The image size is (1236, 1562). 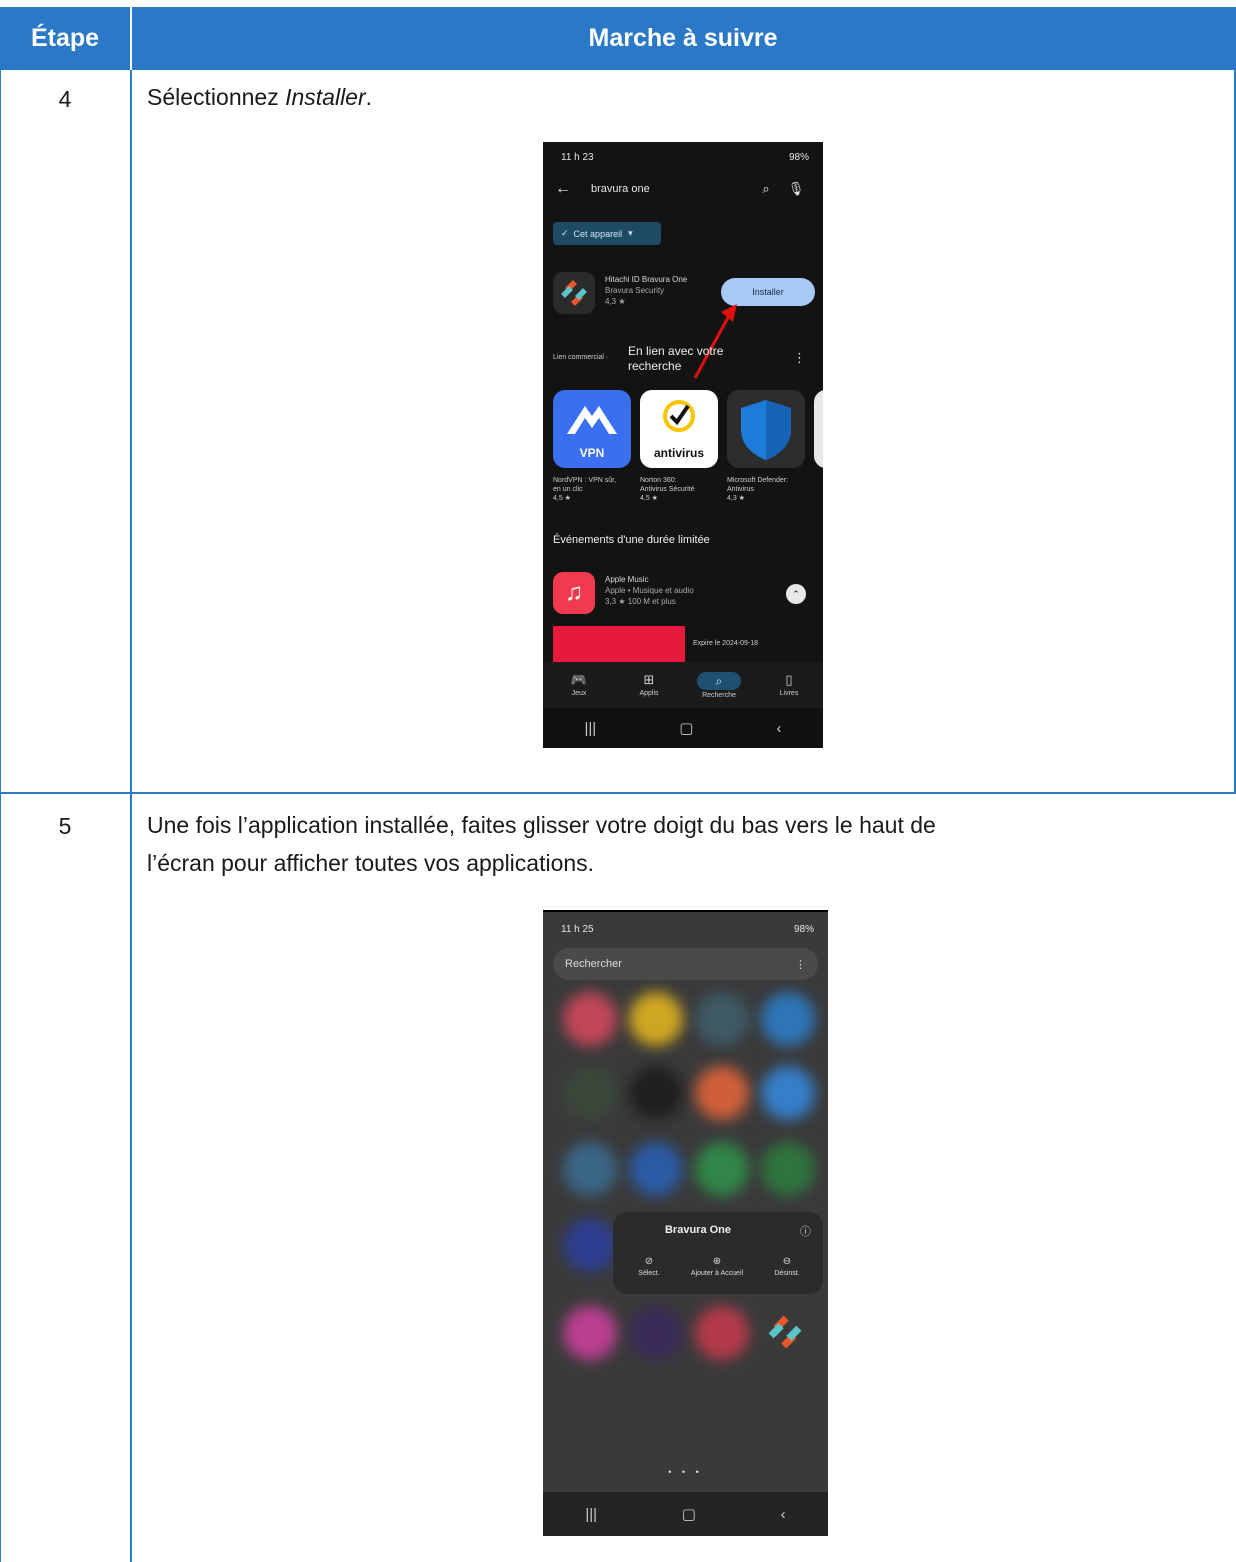 What do you see at coordinates (667, 489) in the screenshot?
I see `tile-name: Norton 360: Antivirus Sécurité 4,5 ★` at bounding box center [667, 489].